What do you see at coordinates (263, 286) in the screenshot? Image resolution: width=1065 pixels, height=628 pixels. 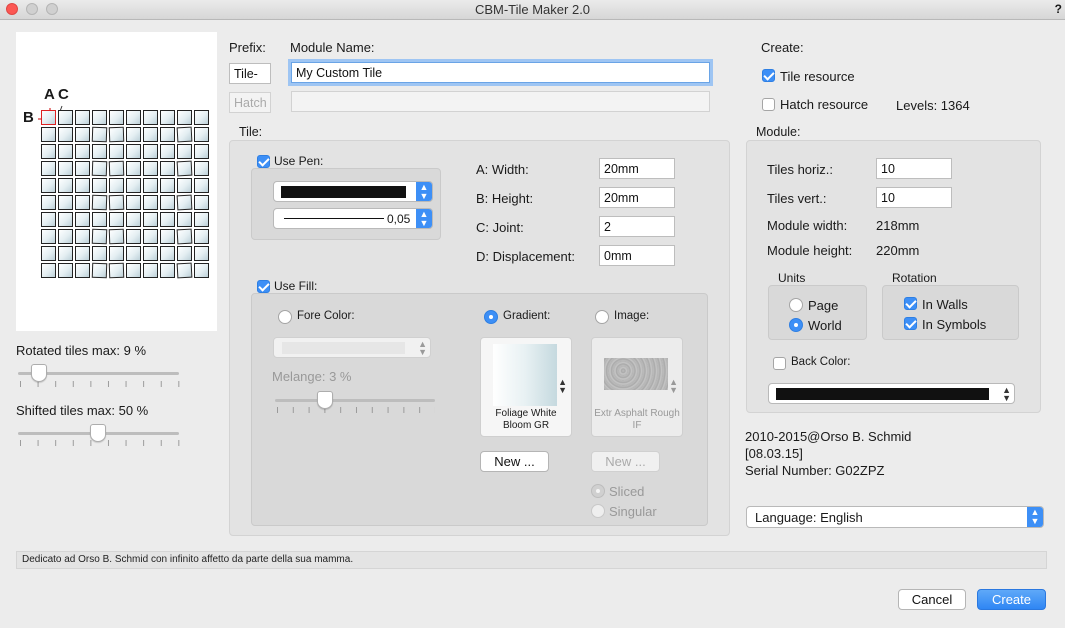 I see `use-fill-checkbox` at bounding box center [263, 286].